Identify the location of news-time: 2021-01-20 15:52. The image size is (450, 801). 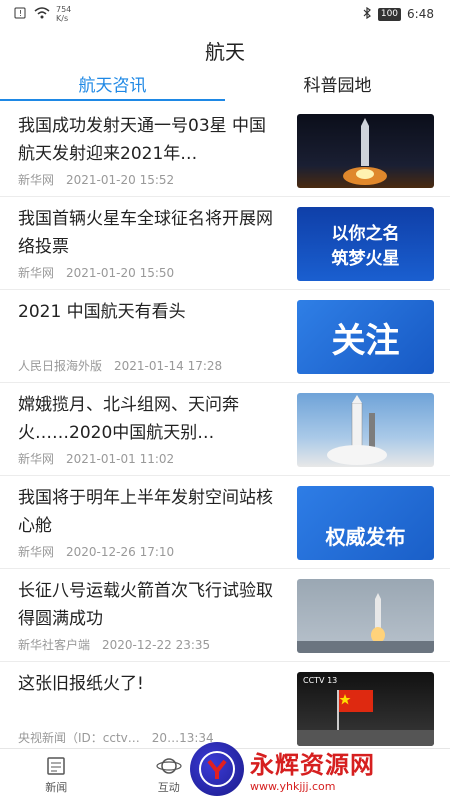
(120, 180).